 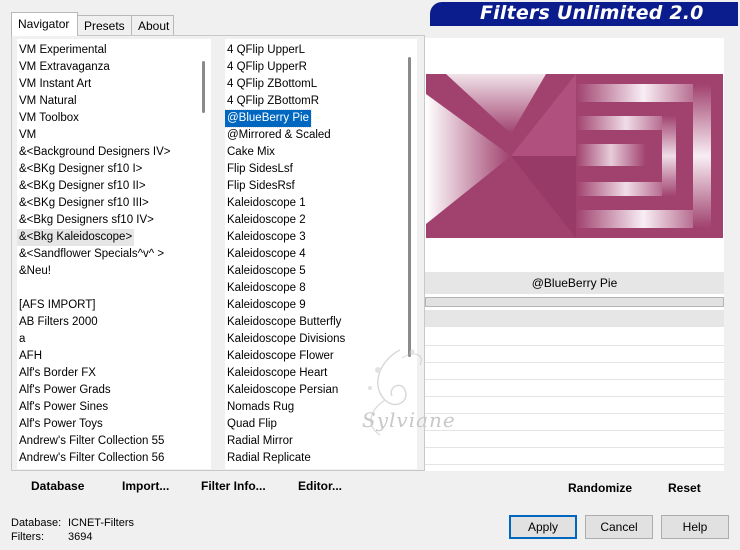 I want to click on filter-item: Kaleidoscope Butterfly, so click(x=284, y=322).